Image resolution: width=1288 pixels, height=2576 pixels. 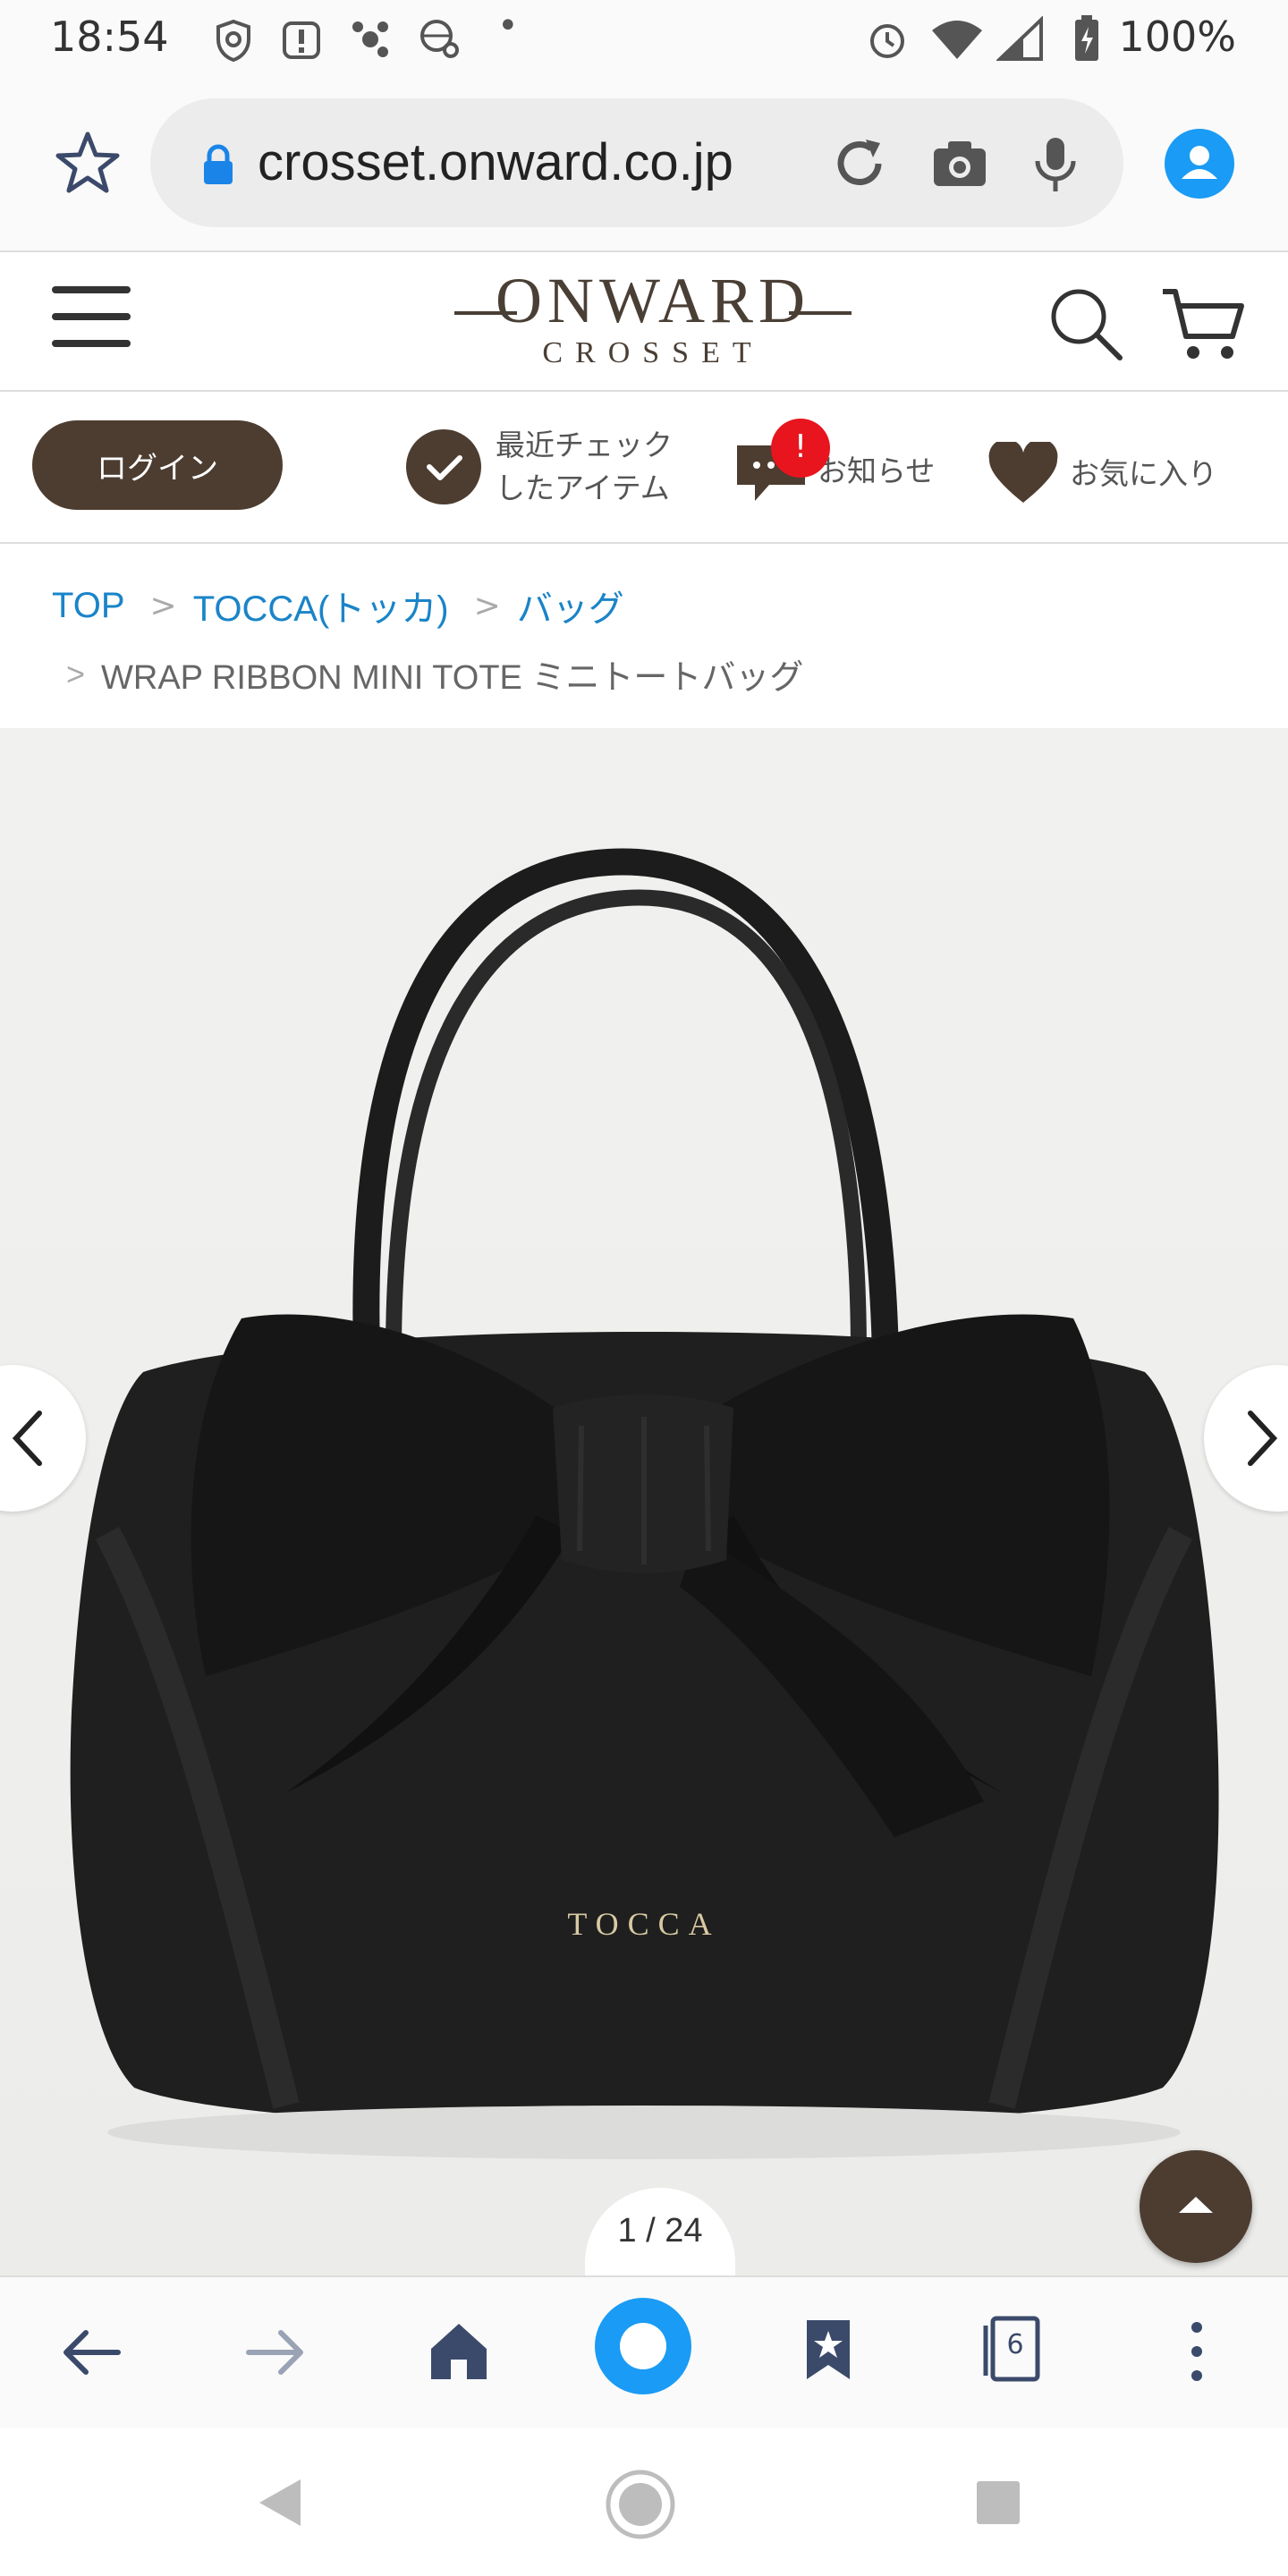 I want to click on camera-icon, so click(x=959, y=163).